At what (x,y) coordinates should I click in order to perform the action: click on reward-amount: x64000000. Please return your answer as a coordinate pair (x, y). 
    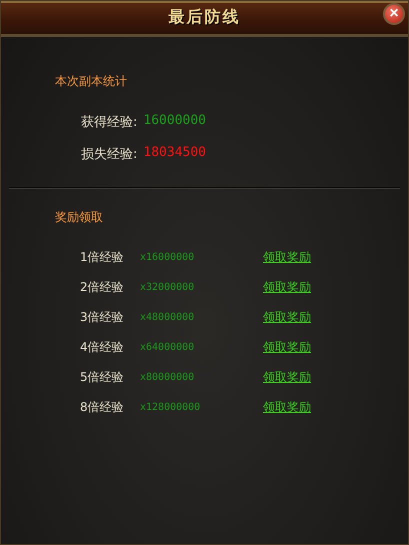
    Looking at the image, I should click on (168, 347).